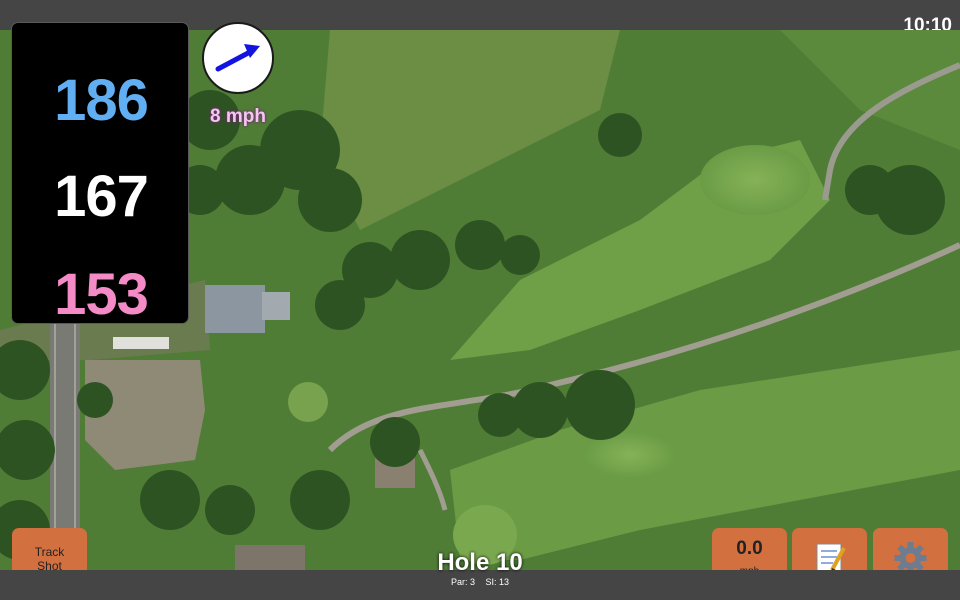  I want to click on hole-stroke-index: SI: 13, so click(497, 582).